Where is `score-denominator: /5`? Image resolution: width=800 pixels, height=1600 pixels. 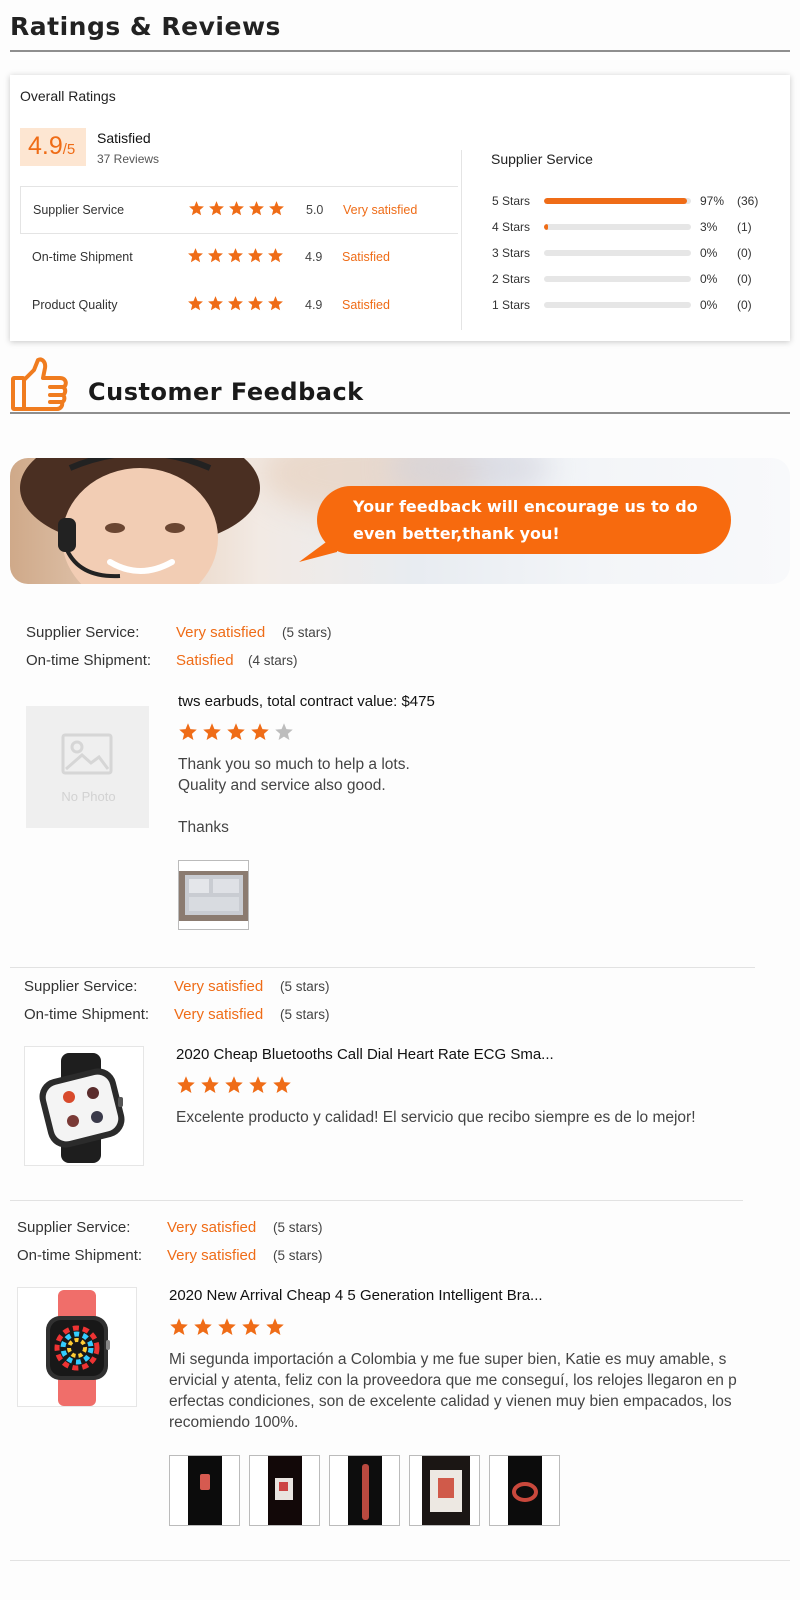 score-denominator: /5 is located at coordinates (69, 149).